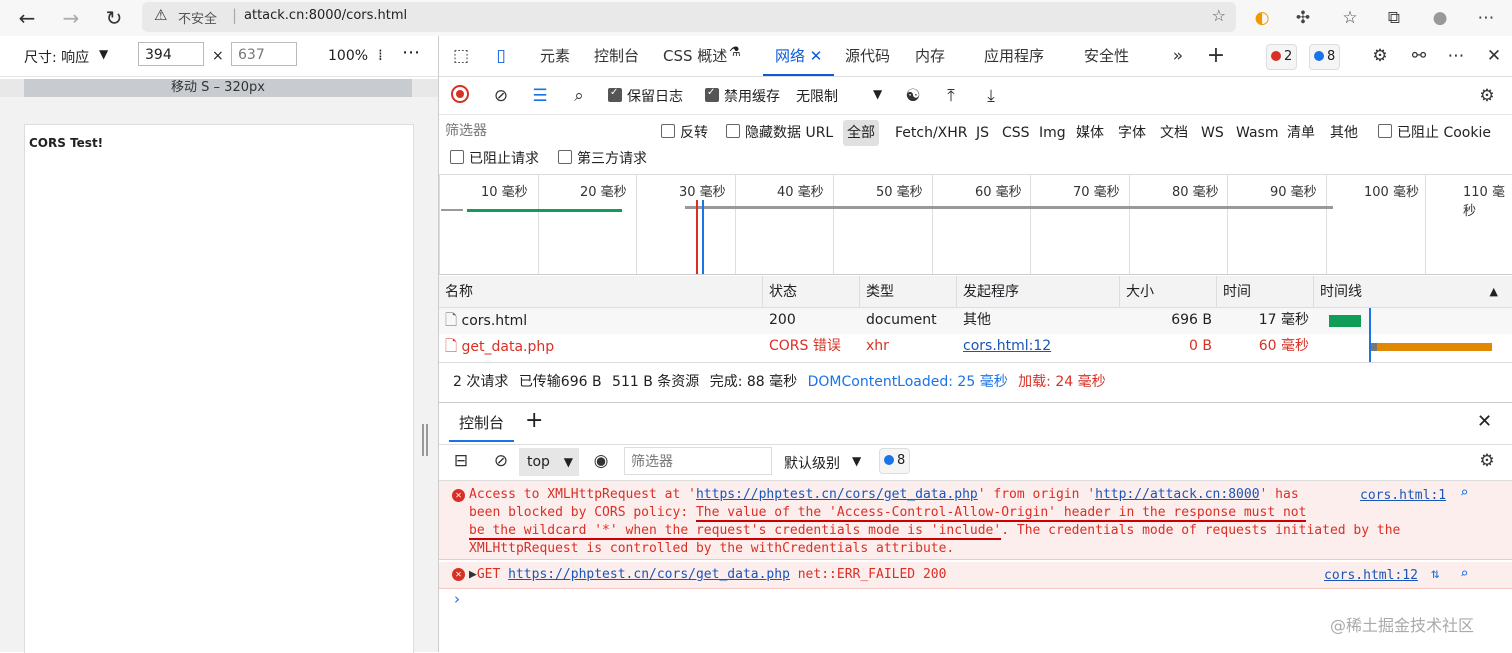 Image resolution: width=1512 pixels, height=653 pixels. I want to click on settings-gear-icon: ⚙, so click(1380, 56).